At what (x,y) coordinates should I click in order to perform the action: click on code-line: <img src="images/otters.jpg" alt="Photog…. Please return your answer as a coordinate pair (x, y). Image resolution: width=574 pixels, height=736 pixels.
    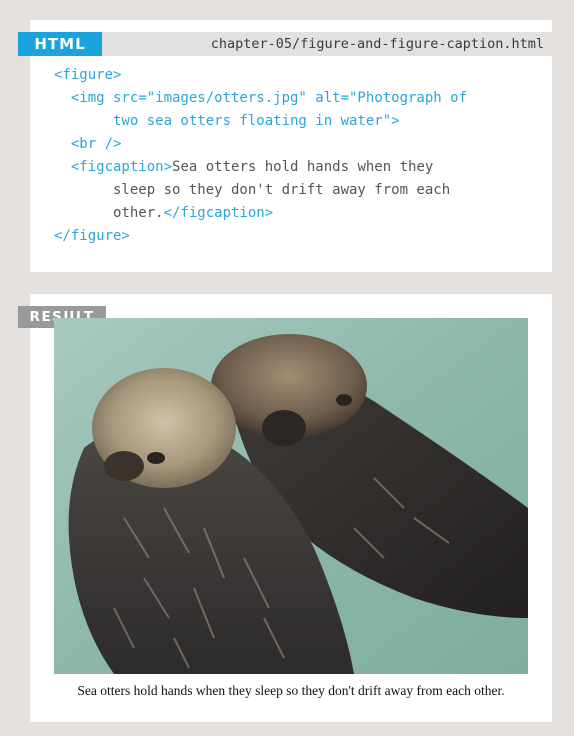
    Looking at the image, I should click on (260, 98).